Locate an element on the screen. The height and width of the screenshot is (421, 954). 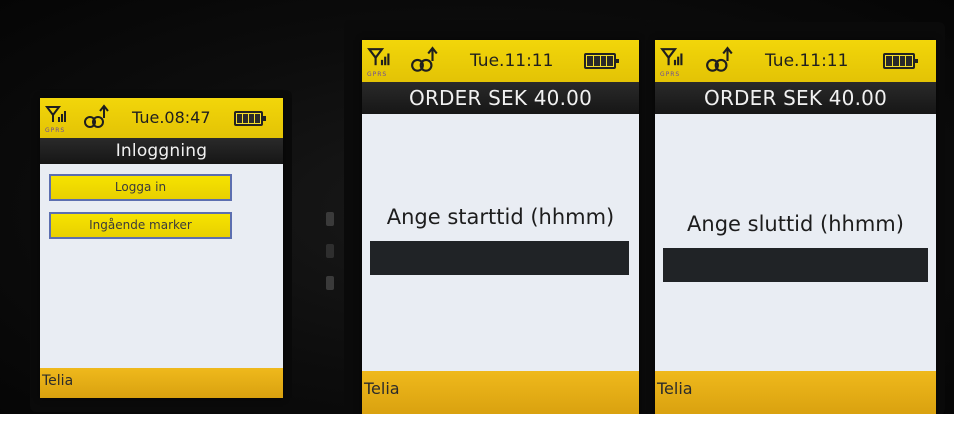
prompt-label: Ange starttid (hhmm) is located at coordinates (500, 217).